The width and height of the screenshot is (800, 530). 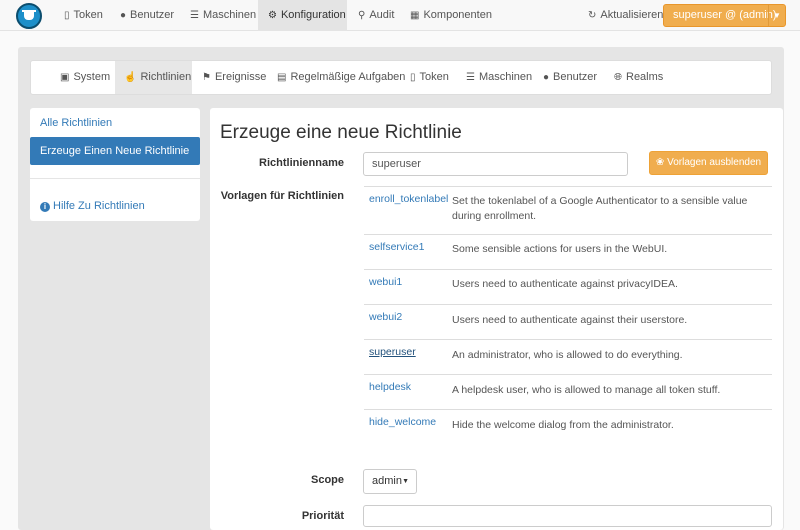 I want to click on nav-benutzer: ● Benutzer, so click(x=147, y=15).